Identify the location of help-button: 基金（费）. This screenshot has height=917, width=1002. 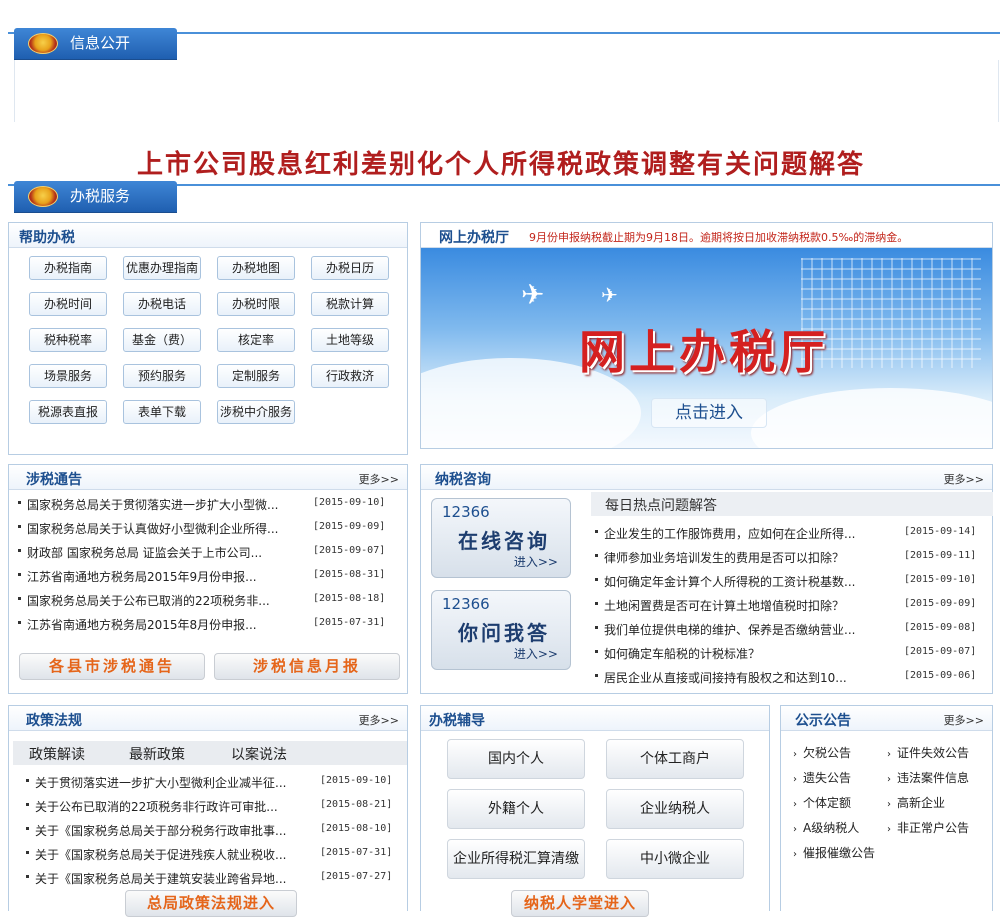
(162, 340).